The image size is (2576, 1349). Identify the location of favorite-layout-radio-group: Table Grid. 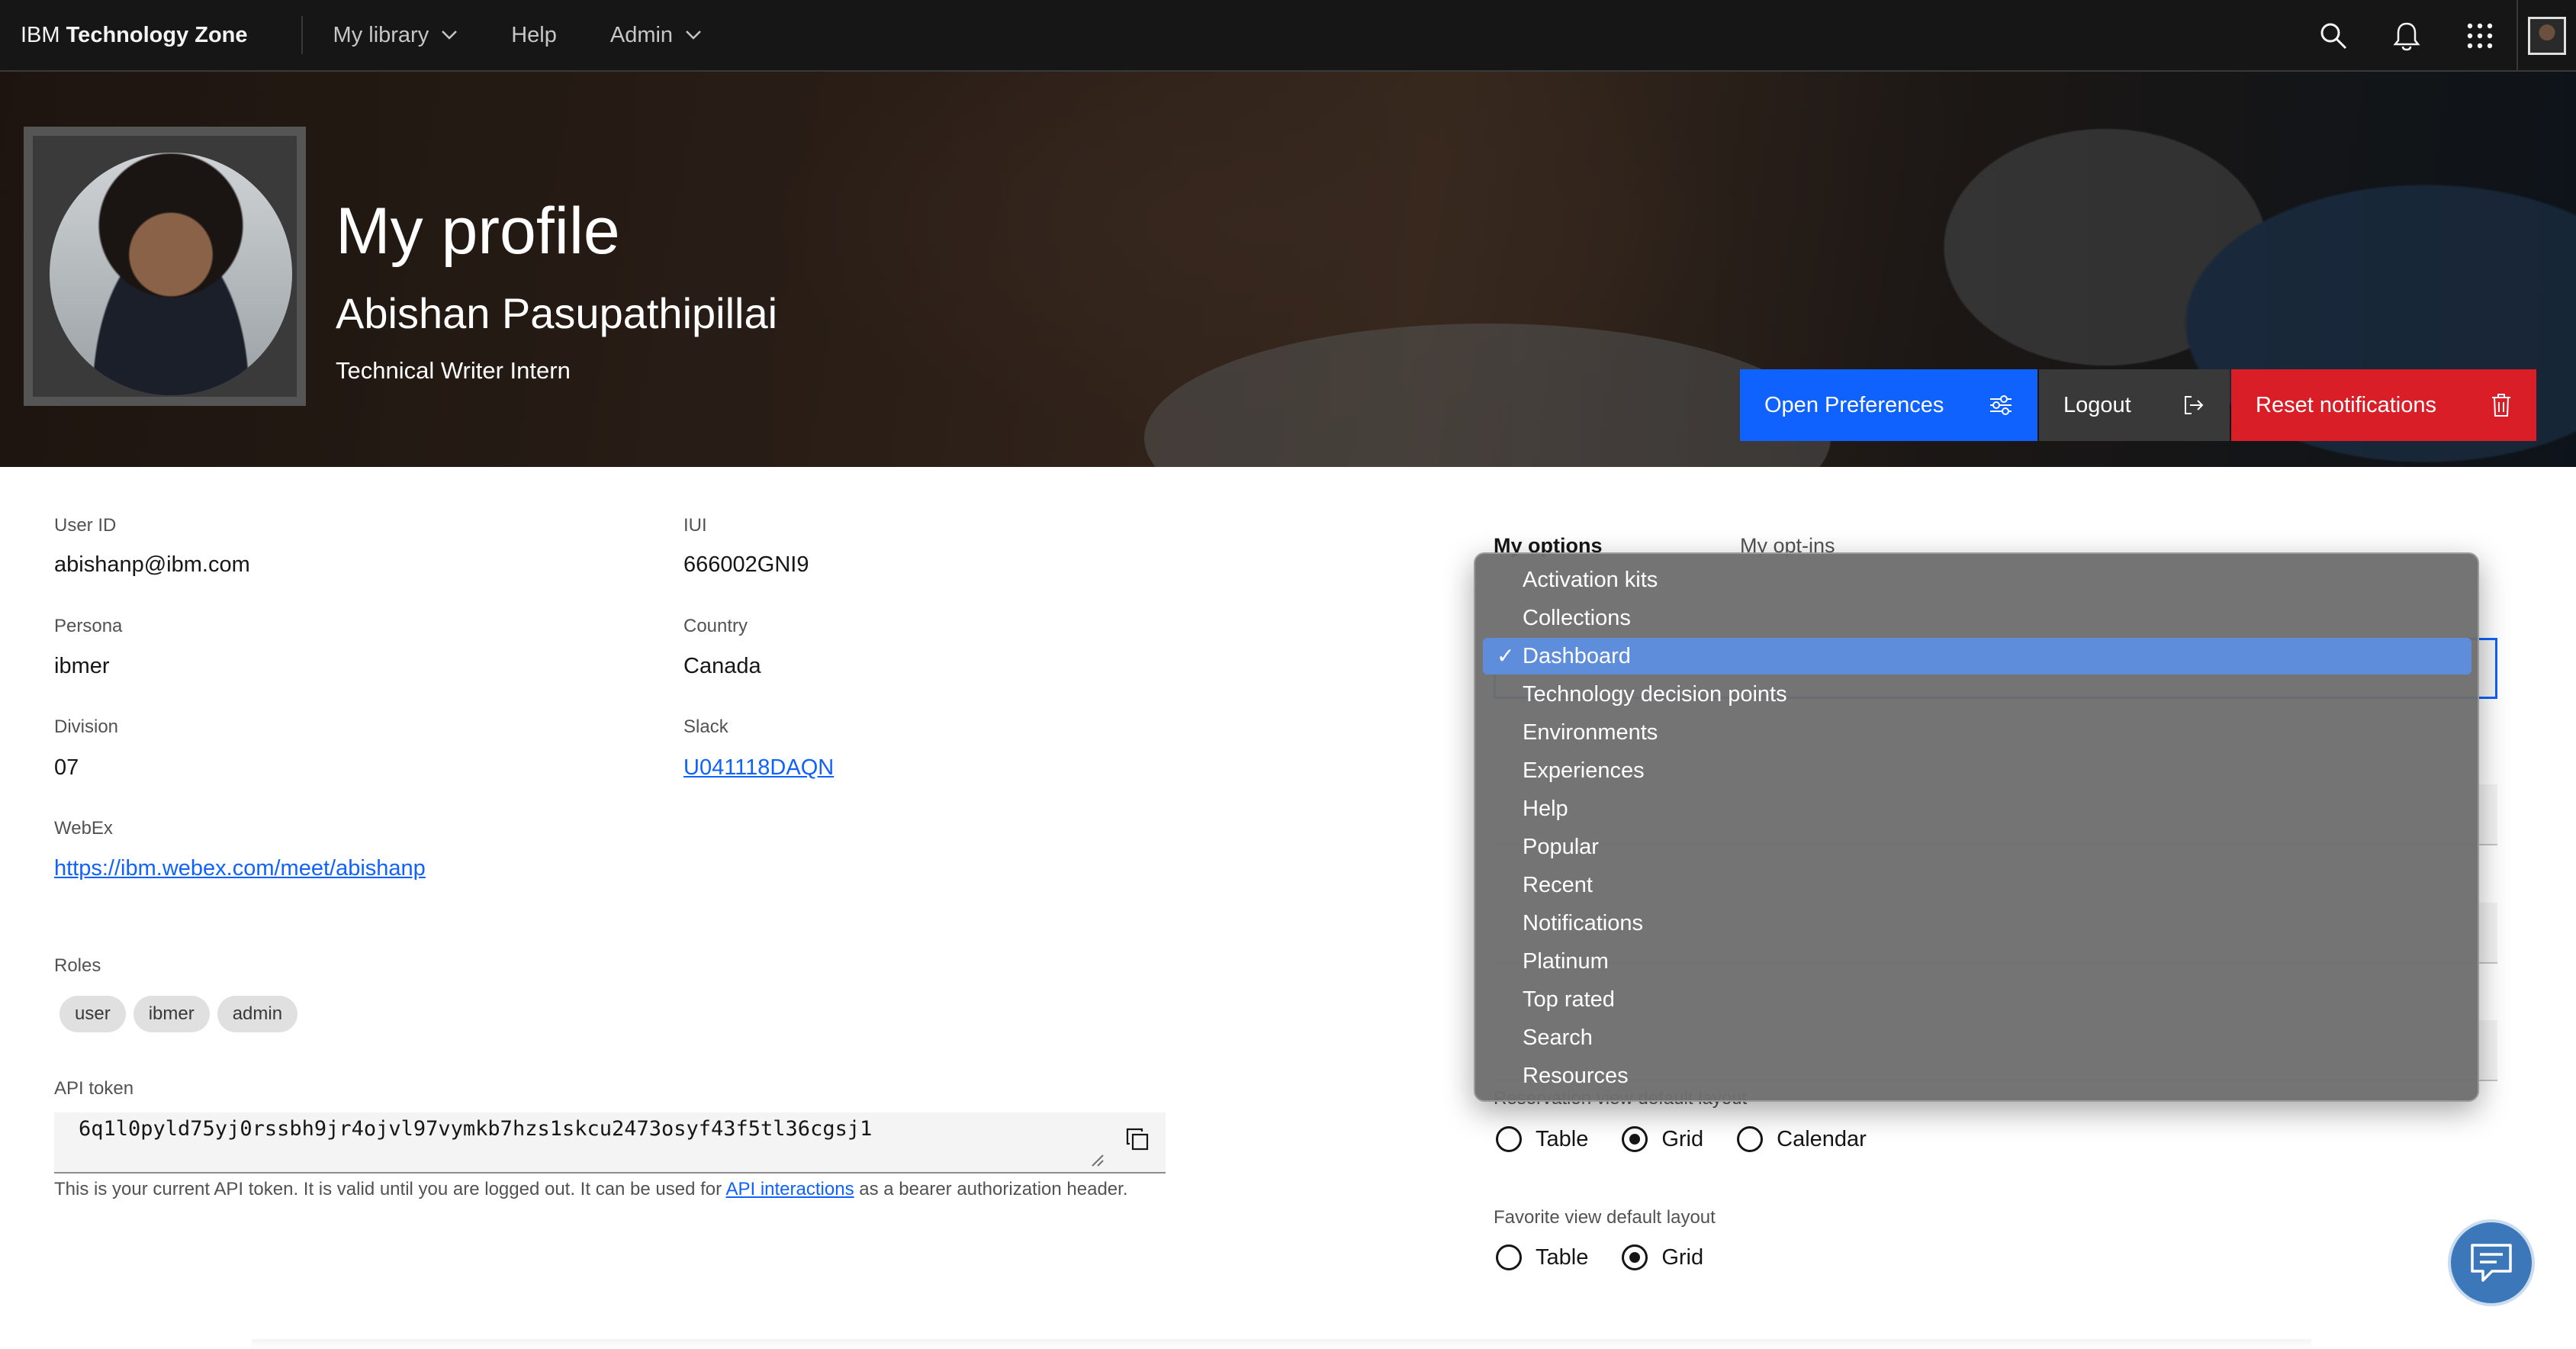
(1617, 1257).